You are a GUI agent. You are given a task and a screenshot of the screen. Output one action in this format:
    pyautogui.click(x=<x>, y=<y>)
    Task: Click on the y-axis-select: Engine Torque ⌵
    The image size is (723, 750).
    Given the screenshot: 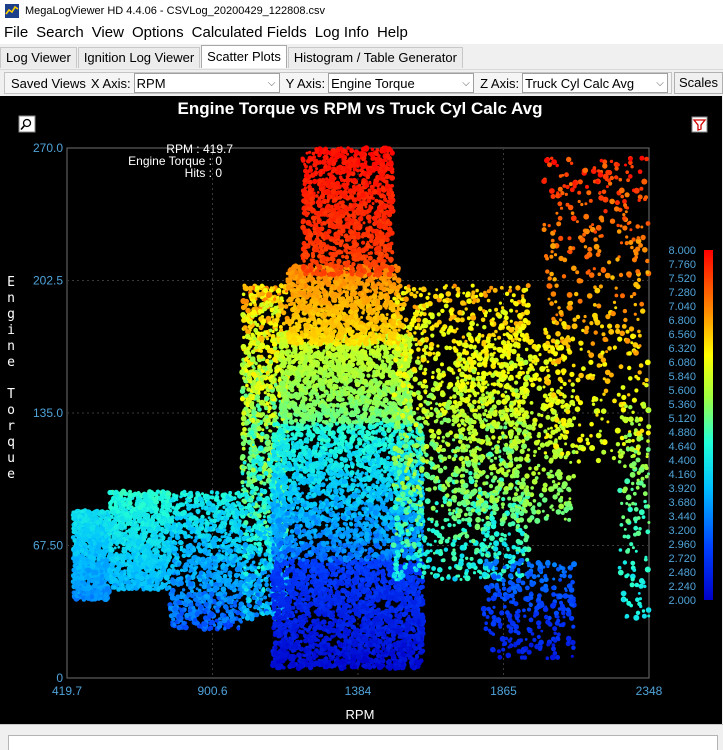 What is the action you would take?
    pyautogui.click(x=401, y=83)
    